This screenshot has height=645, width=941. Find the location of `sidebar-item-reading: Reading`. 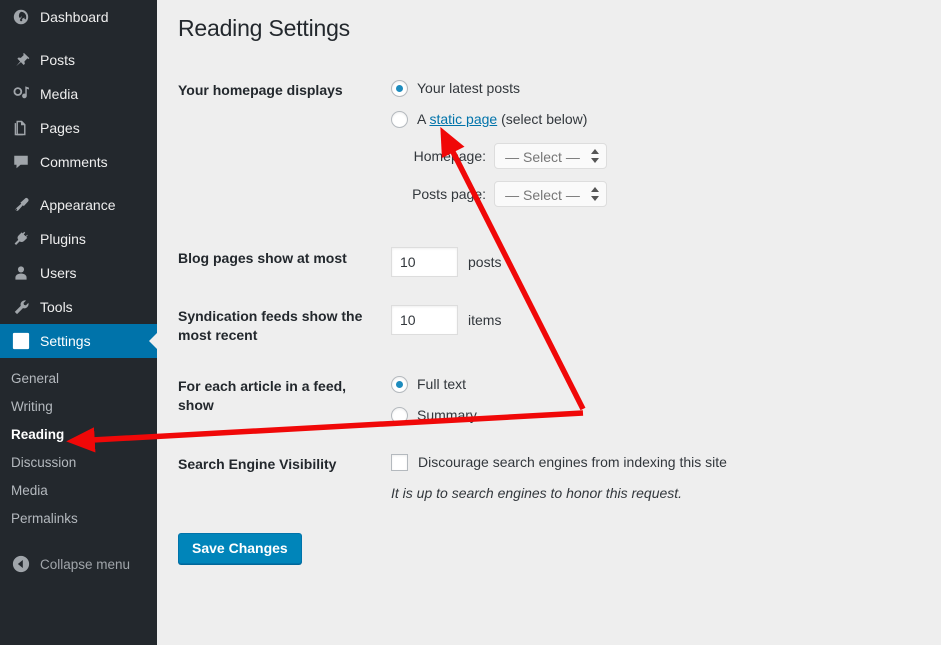

sidebar-item-reading: Reading is located at coordinates (78, 435).